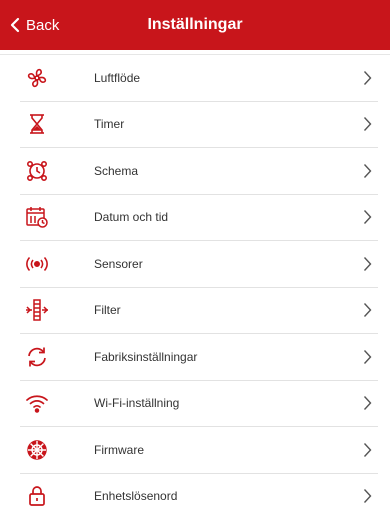 Image resolution: width=390 pixels, height=528 pixels. Describe the element at coordinates (37, 78) in the screenshot. I see `fan-icon` at that location.